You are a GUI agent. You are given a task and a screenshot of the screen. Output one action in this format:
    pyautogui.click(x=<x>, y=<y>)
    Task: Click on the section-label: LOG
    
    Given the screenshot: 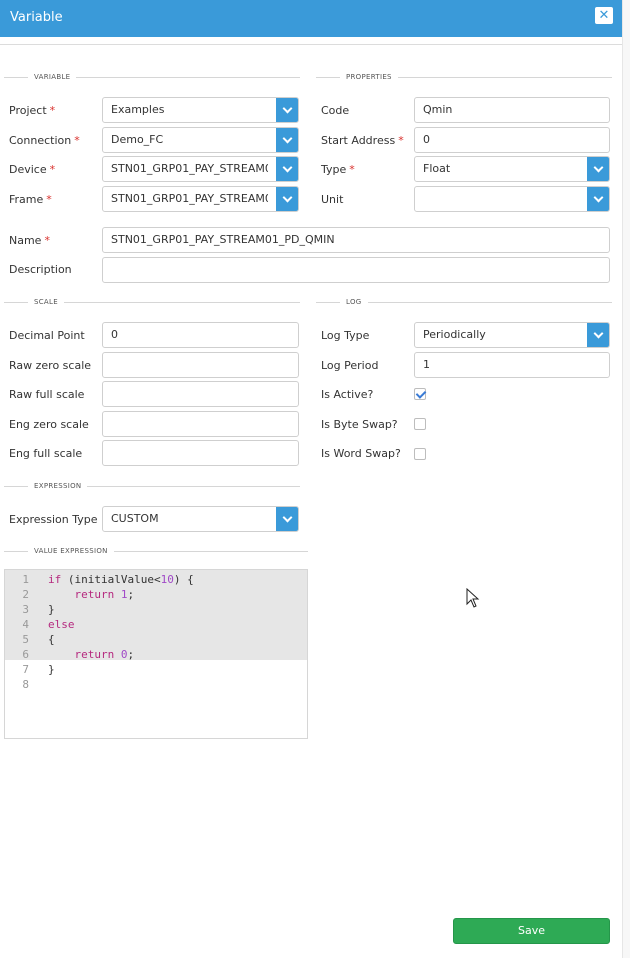 What is the action you would take?
    pyautogui.click(x=354, y=302)
    